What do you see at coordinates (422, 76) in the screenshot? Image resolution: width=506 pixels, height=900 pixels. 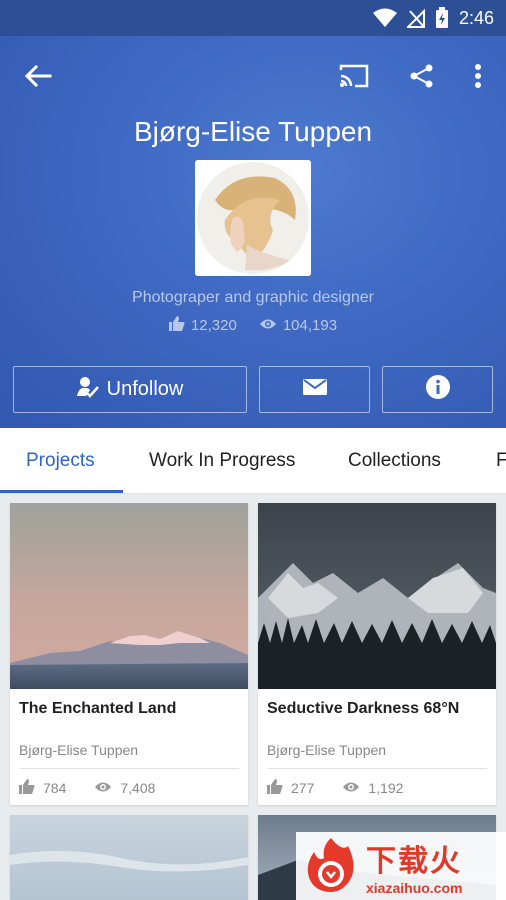 I see `share-icon` at bounding box center [422, 76].